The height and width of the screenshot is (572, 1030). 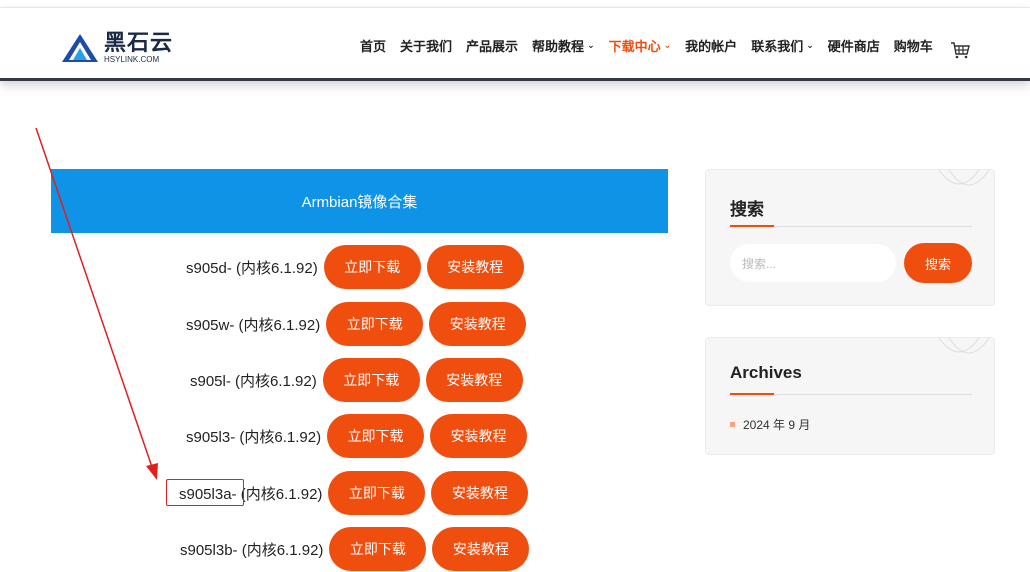 What do you see at coordinates (850, 237) in the screenshot?
I see `search-widget: 搜索 搜索... 搜索` at bounding box center [850, 237].